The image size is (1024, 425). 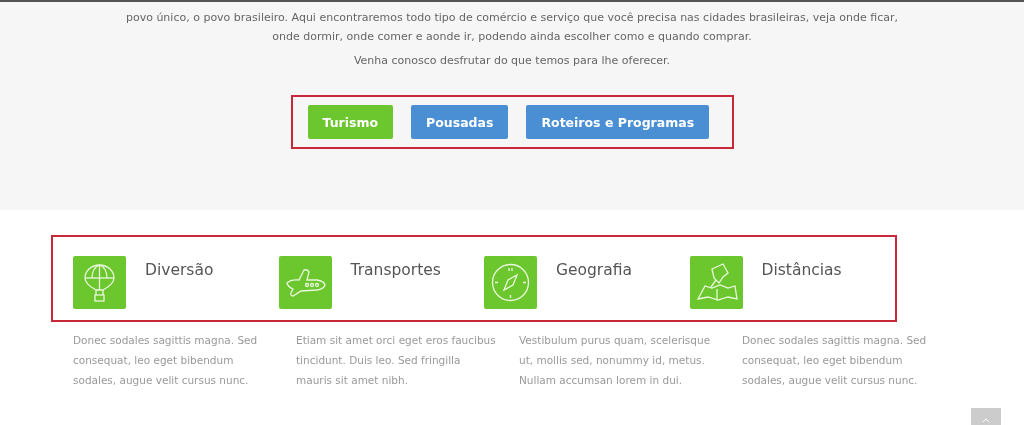 What do you see at coordinates (618, 122) in the screenshot?
I see `category-button: Roteiros e Programas` at bounding box center [618, 122].